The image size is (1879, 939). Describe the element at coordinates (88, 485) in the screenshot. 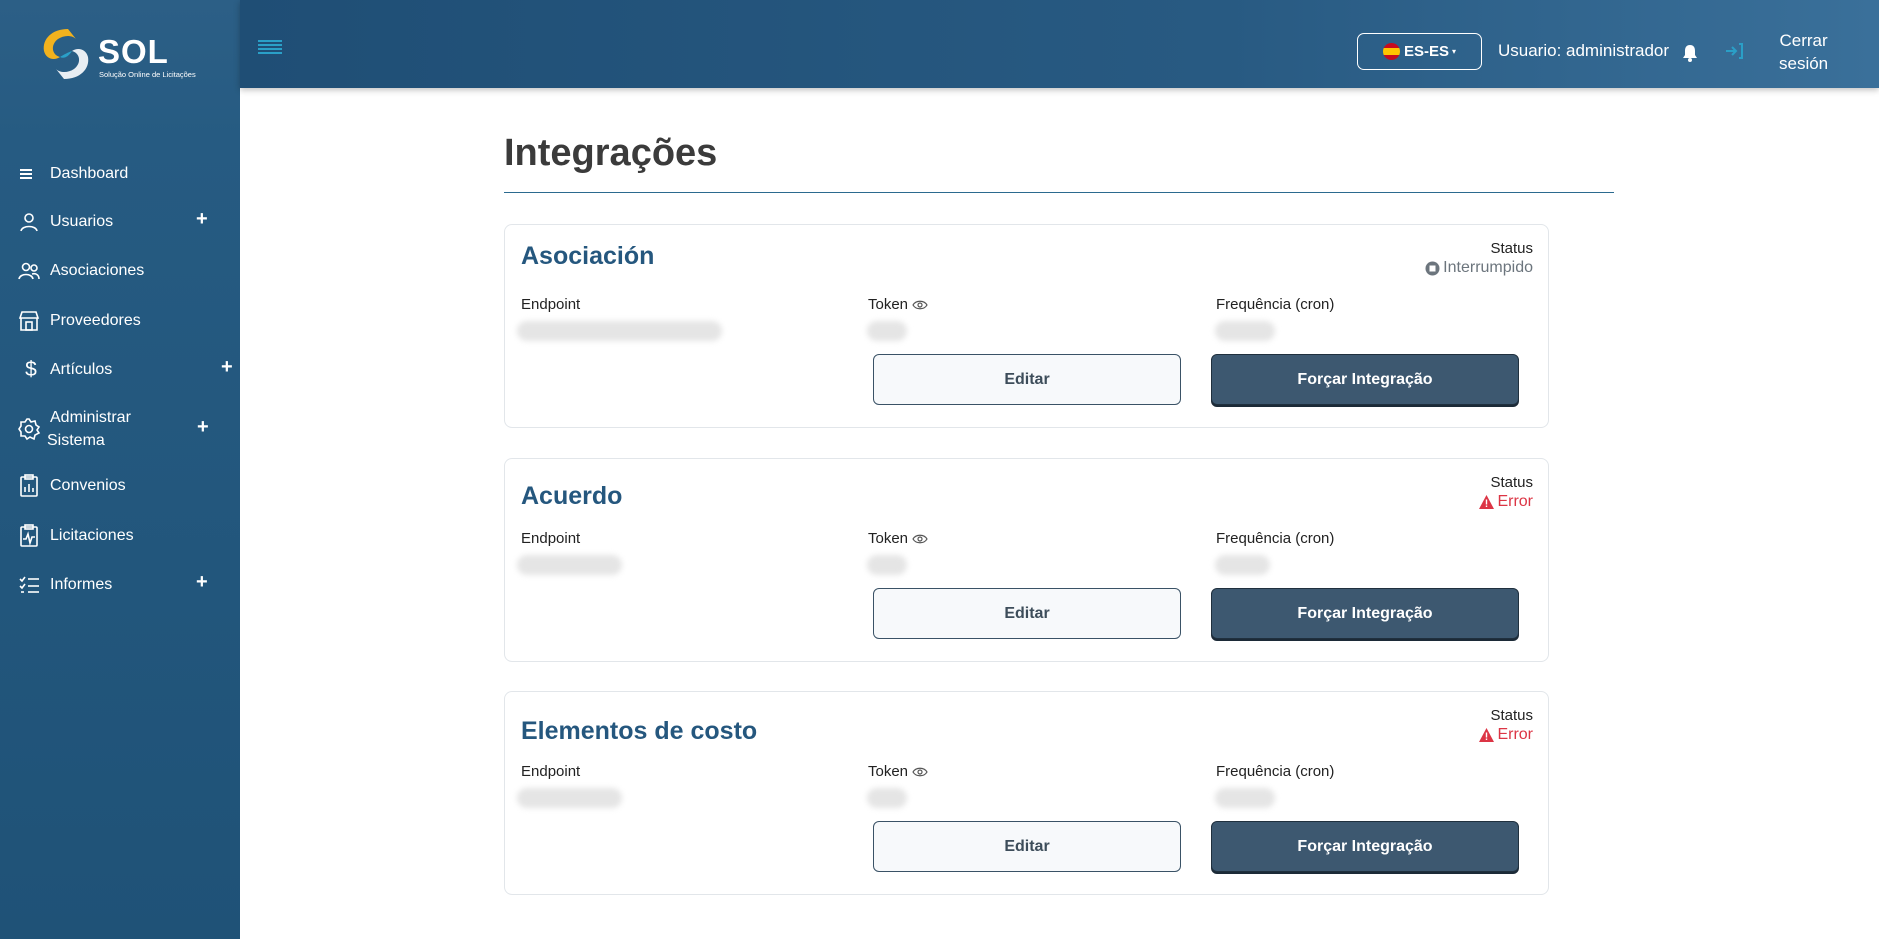

I see `sidebar-item-label: Convenios` at that location.